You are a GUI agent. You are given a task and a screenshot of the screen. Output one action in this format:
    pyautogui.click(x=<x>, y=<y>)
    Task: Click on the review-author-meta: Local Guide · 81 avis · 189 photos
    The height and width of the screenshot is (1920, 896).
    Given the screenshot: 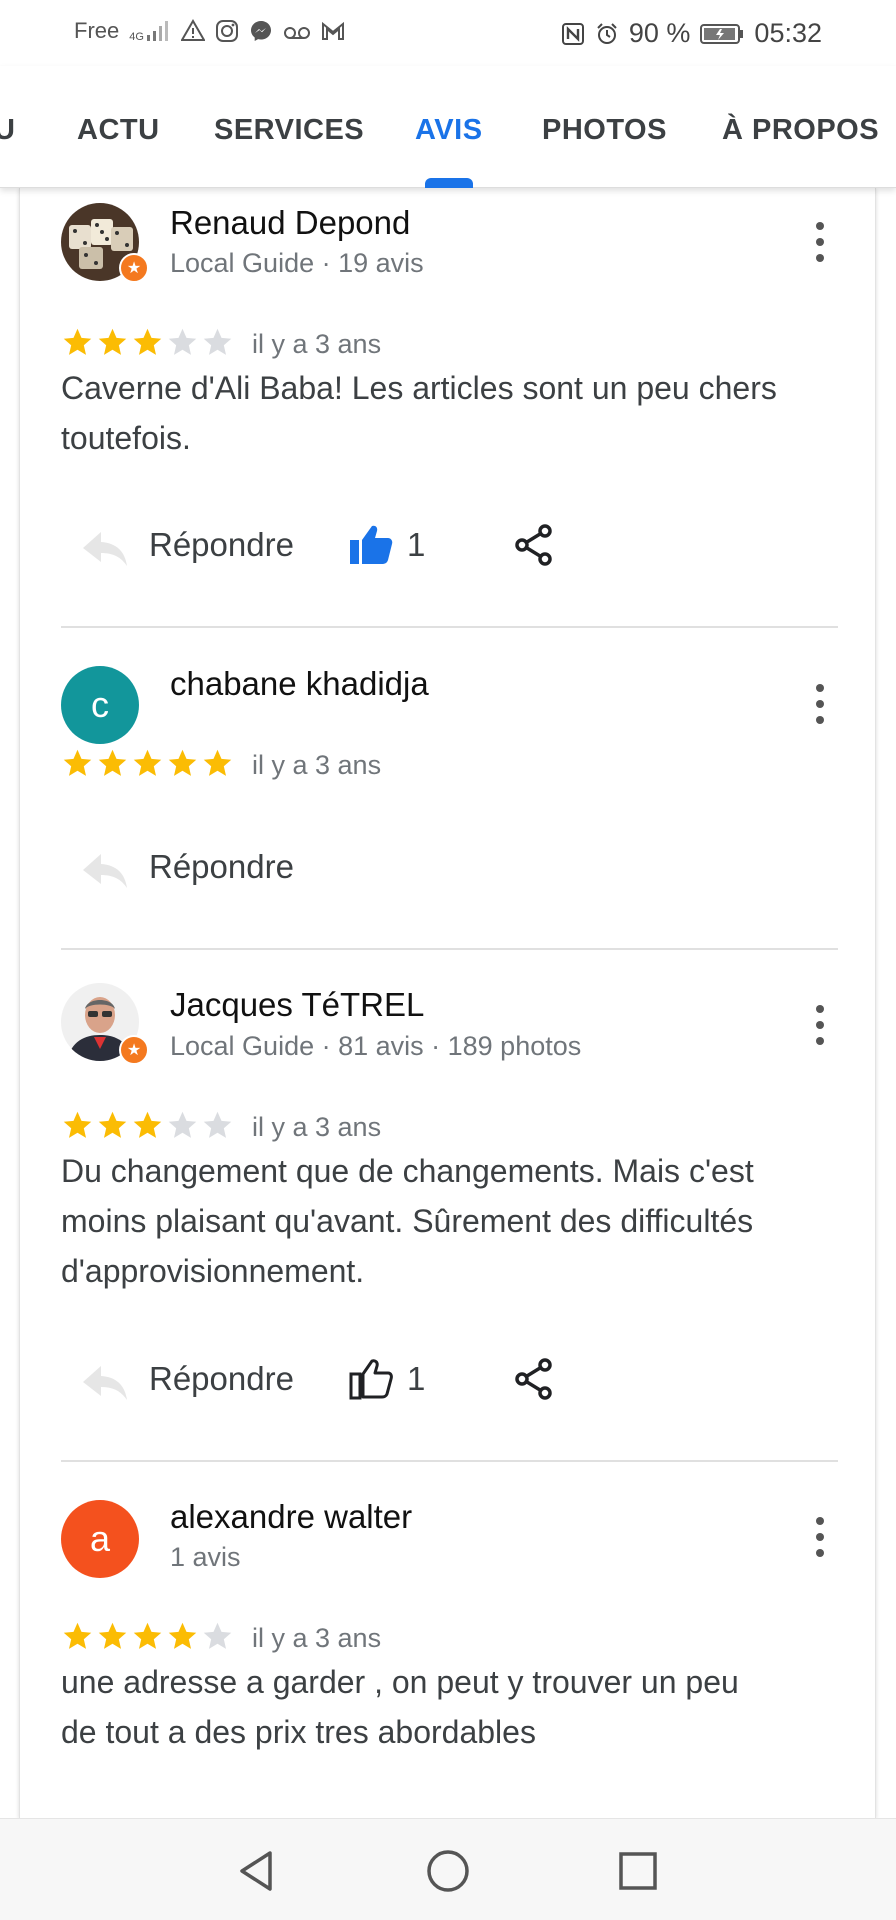 What is the action you would take?
    pyautogui.click(x=376, y=1046)
    